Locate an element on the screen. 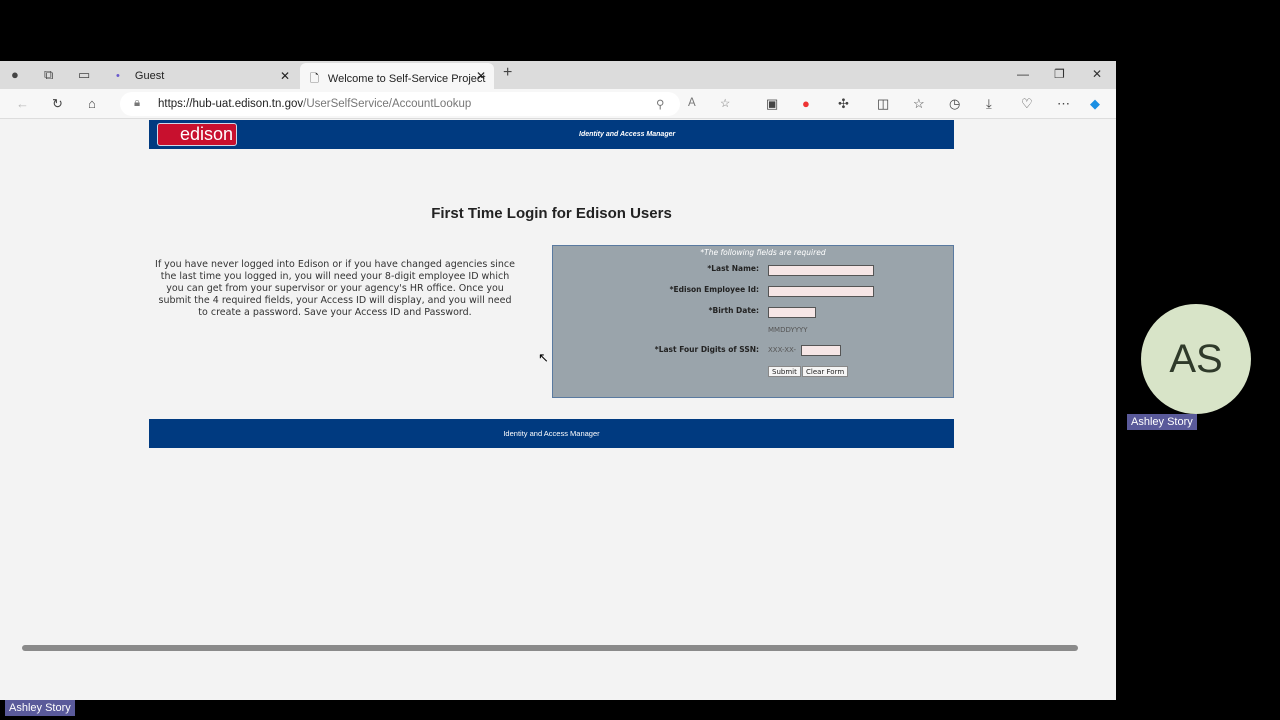  edison-logo: edison is located at coordinates (197, 134).